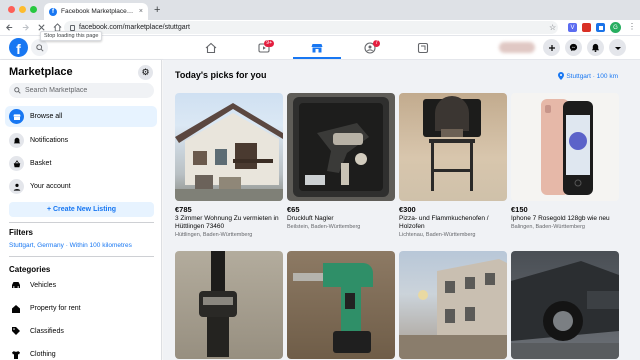  I want to click on sidebar-item-label: Basket, so click(41, 163).